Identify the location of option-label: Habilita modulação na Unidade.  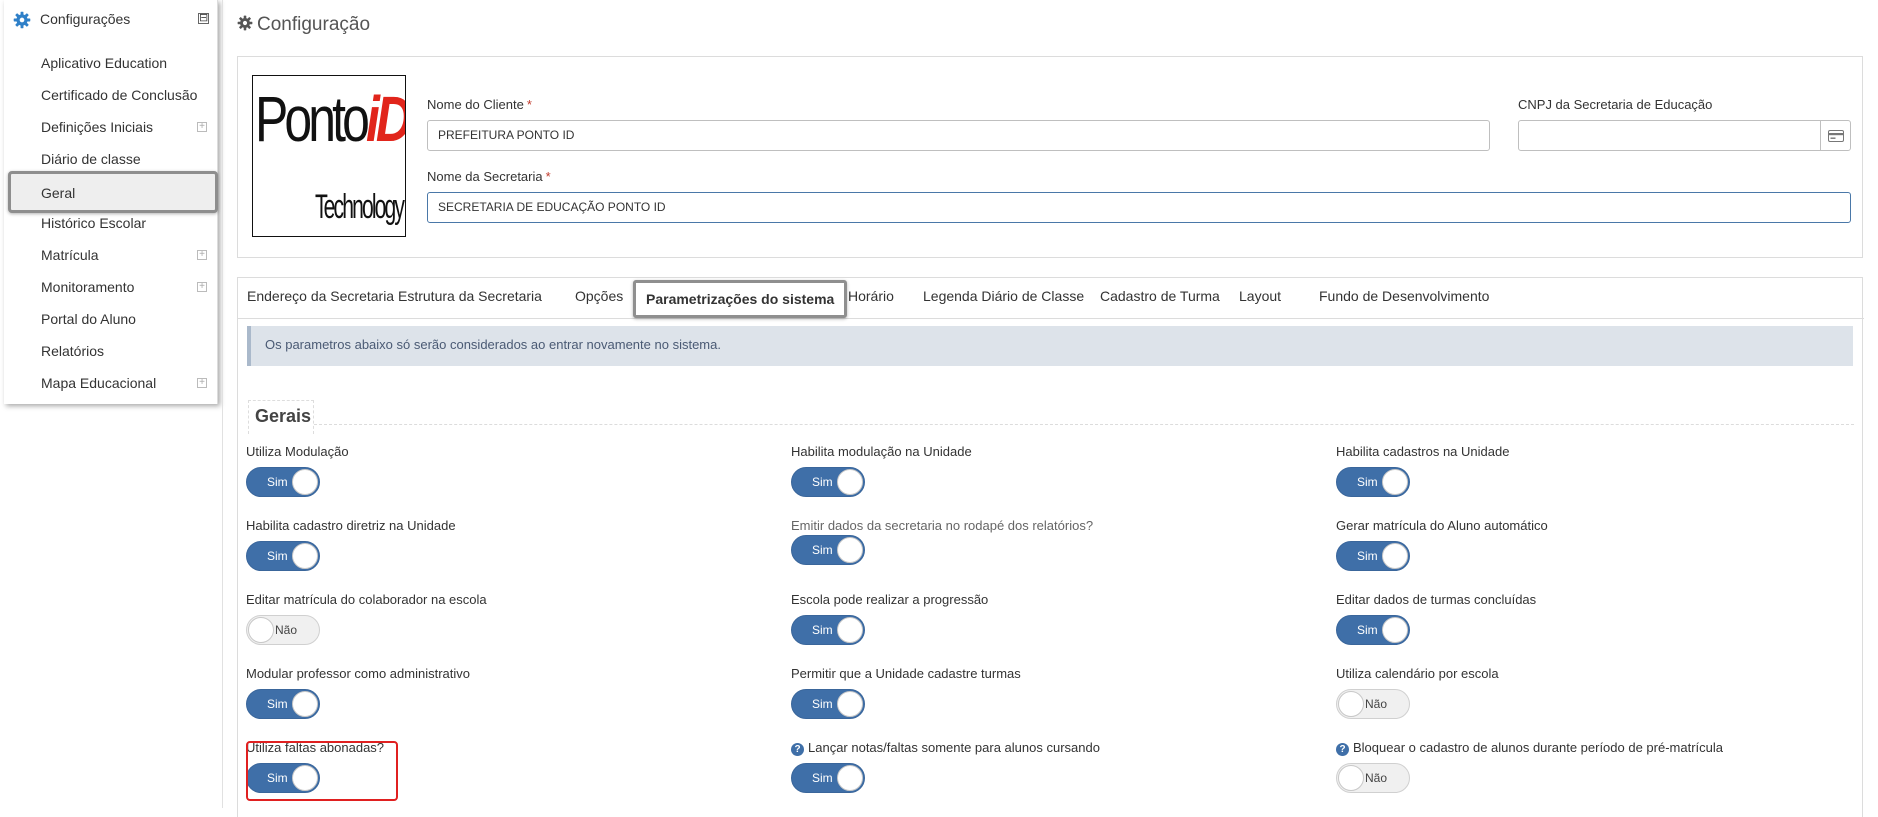
(881, 451).